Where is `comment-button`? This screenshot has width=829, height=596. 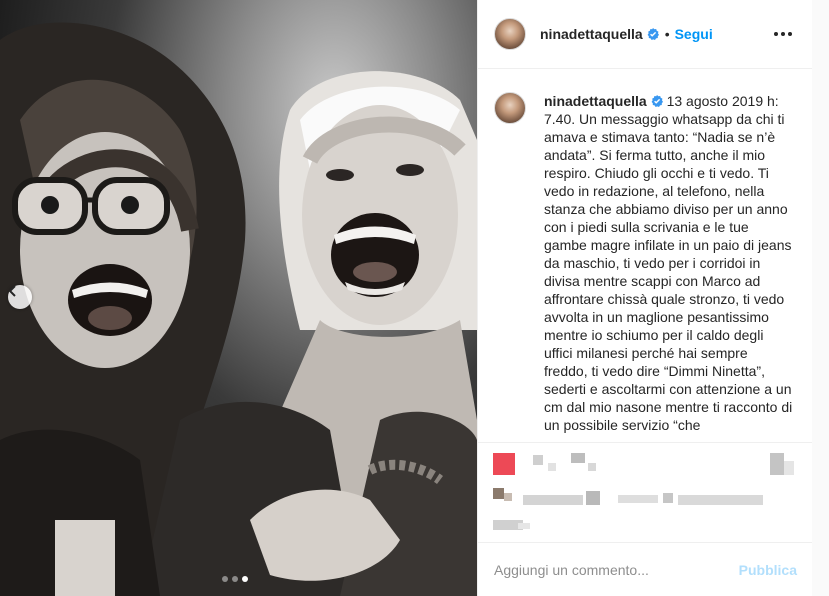
comment-button is located at coordinates (538, 460).